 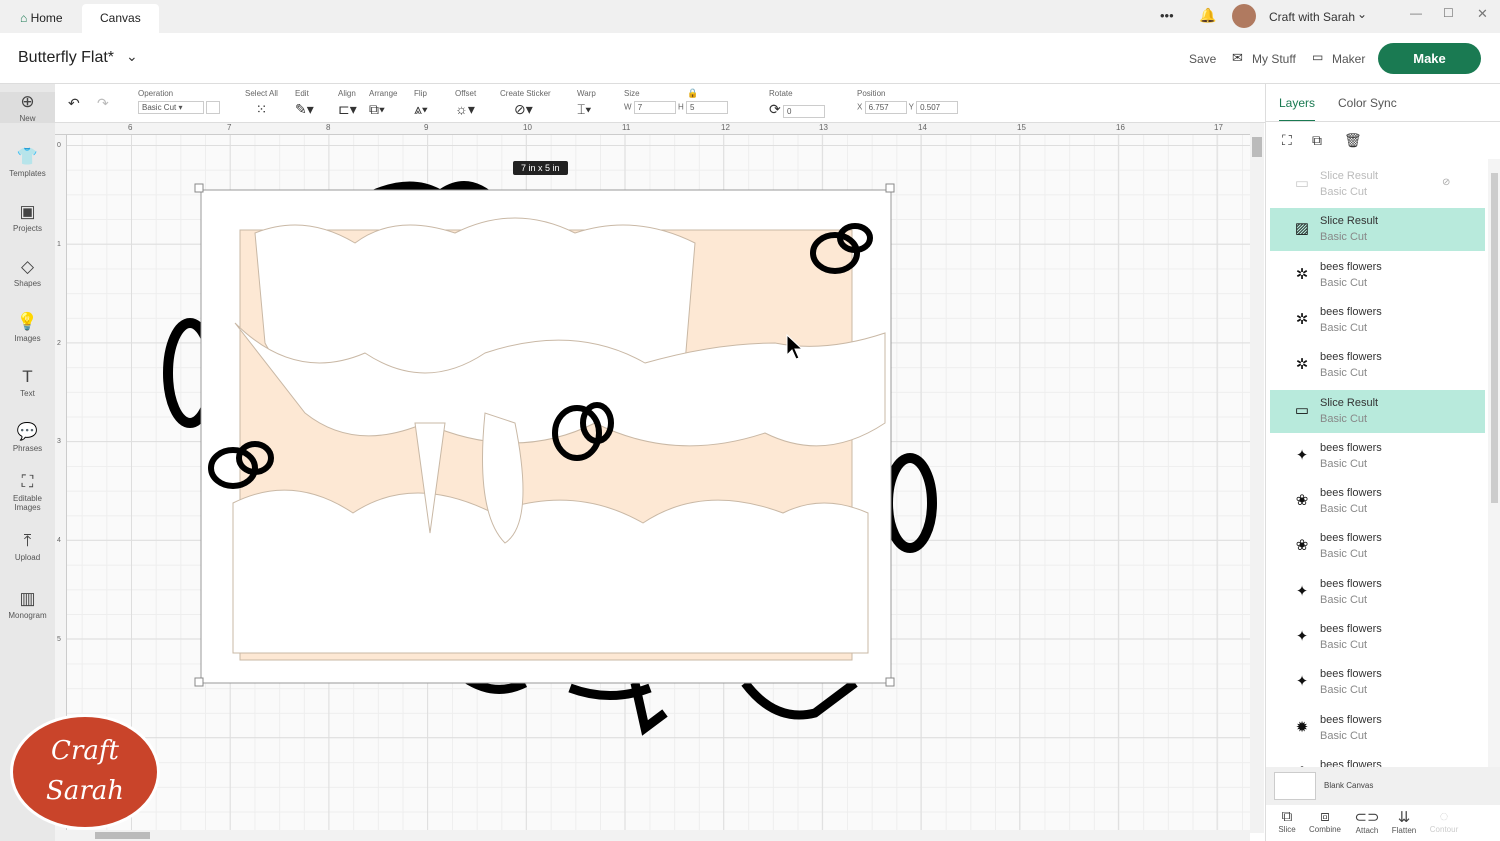 What do you see at coordinates (775, 109) in the screenshot?
I see `rotate-icon: ⟳` at bounding box center [775, 109].